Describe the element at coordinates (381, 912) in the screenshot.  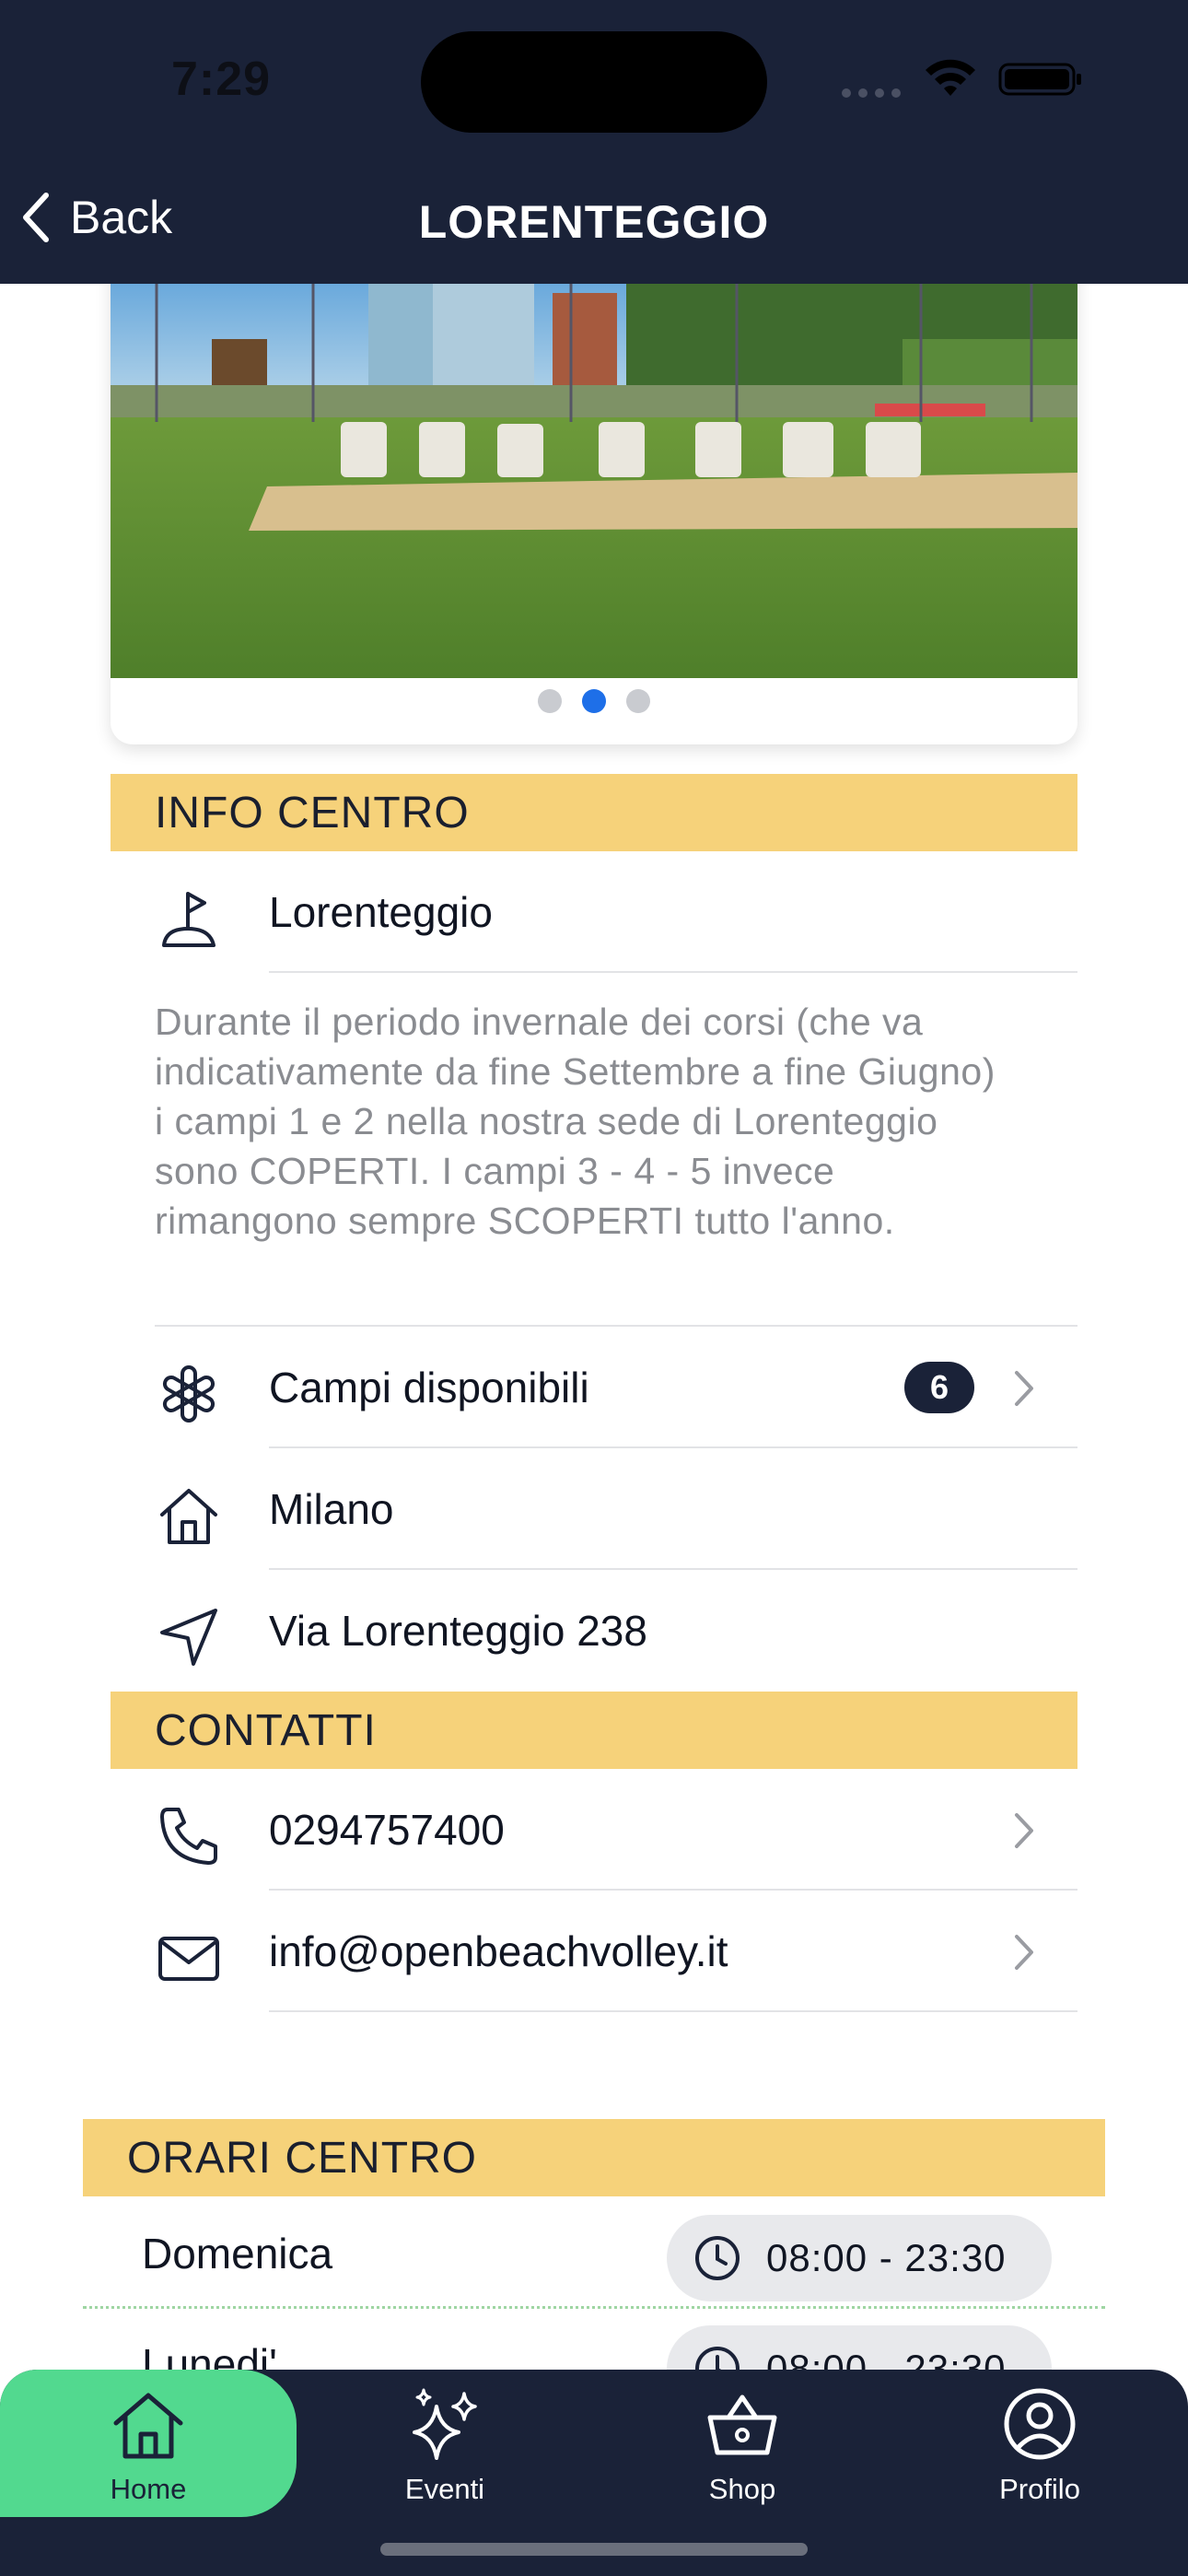
I see `center-name: Lorenteggio` at that location.